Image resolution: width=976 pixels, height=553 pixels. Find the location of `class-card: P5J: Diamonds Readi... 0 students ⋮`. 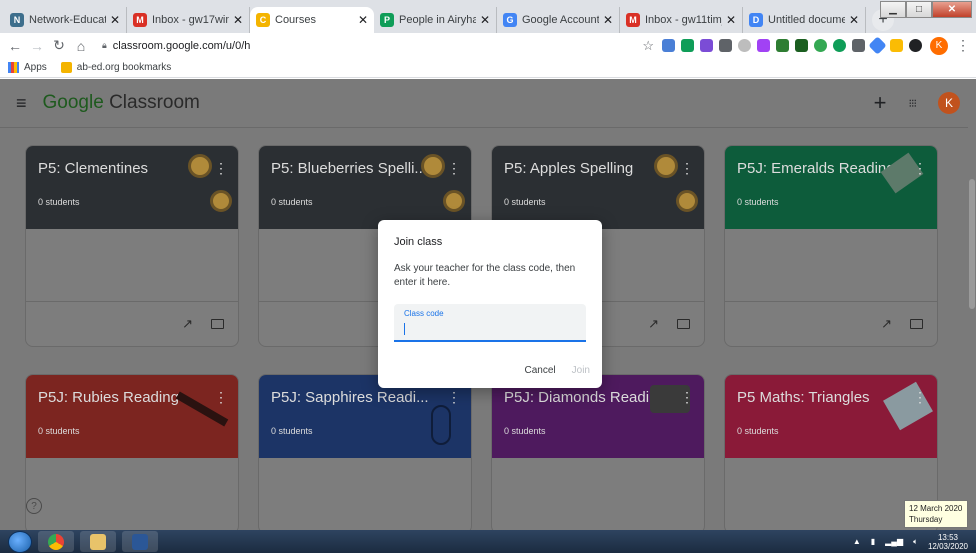

class-card: P5J: Diamonds Readi... 0 students ⋮ is located at coordinates (598, 452).